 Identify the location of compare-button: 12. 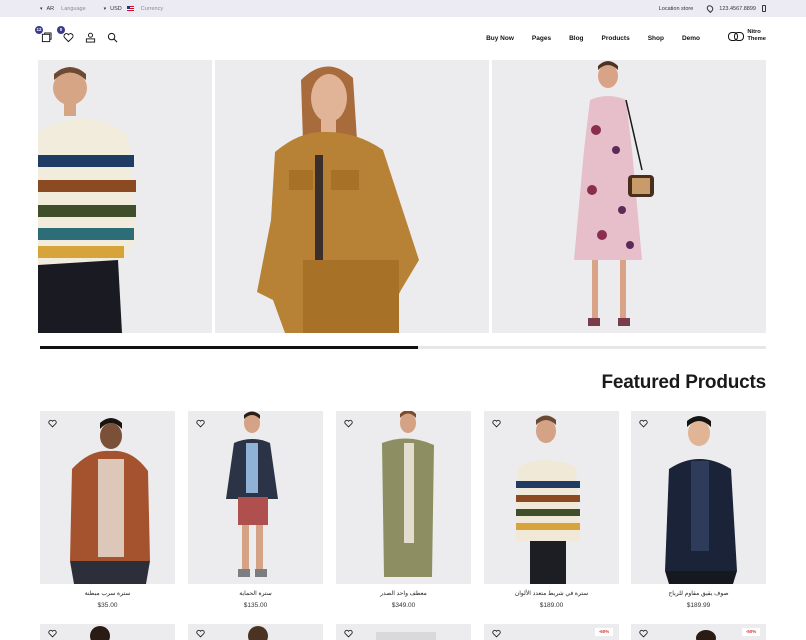
(43, 34).